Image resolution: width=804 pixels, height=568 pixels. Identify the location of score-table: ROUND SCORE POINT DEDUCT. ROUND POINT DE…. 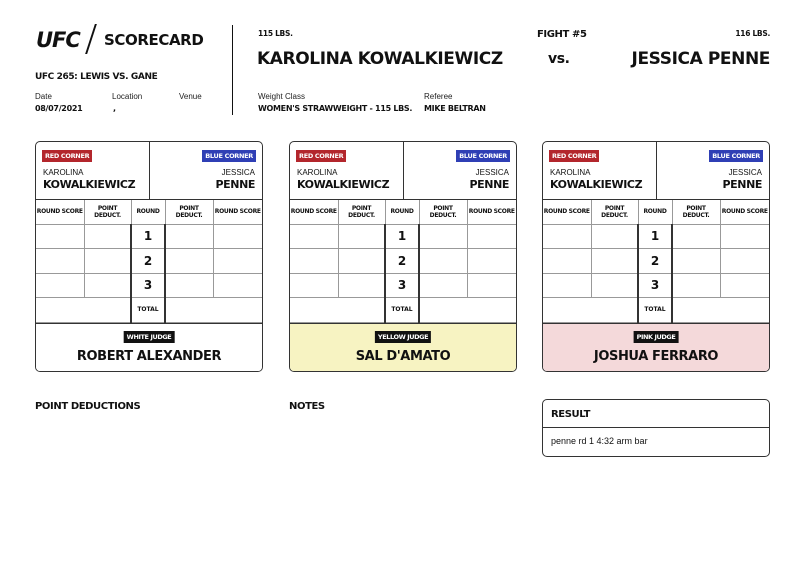
(656, 261).